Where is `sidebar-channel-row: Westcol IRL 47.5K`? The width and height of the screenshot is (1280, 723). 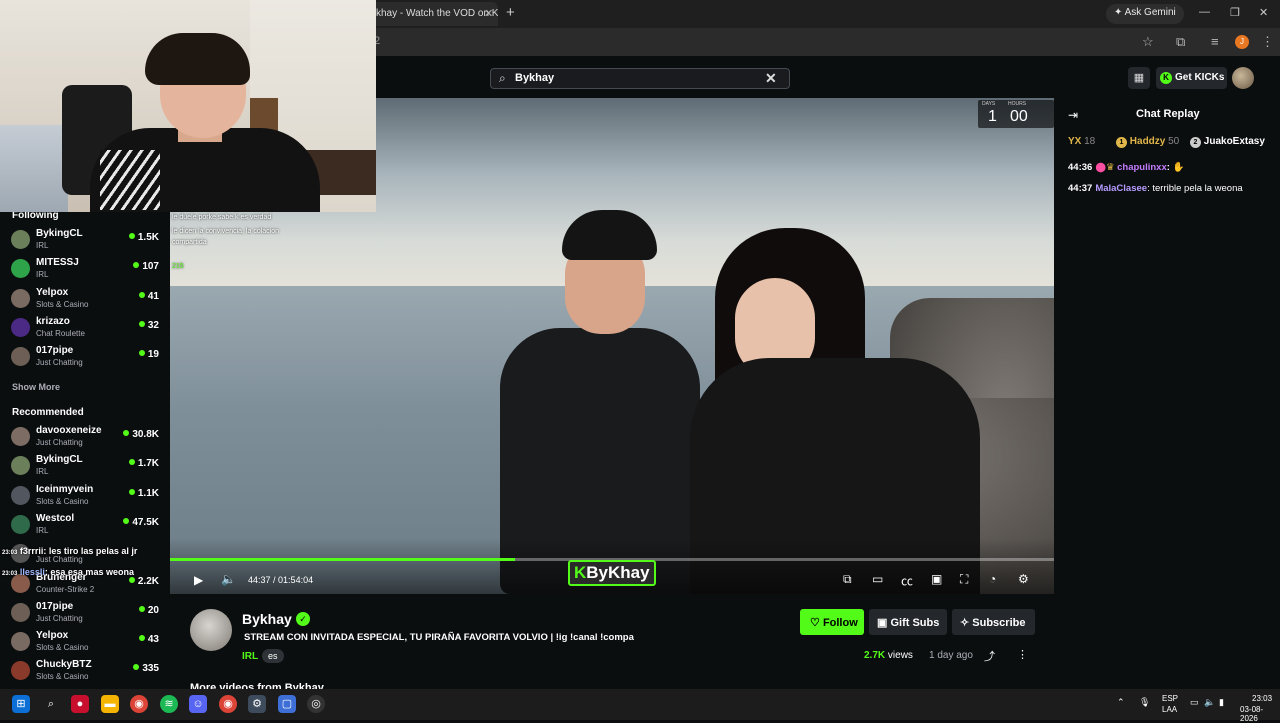 sidebar-channel-row: Westcol IRL 47.5K is located at coordinates (85, 525).